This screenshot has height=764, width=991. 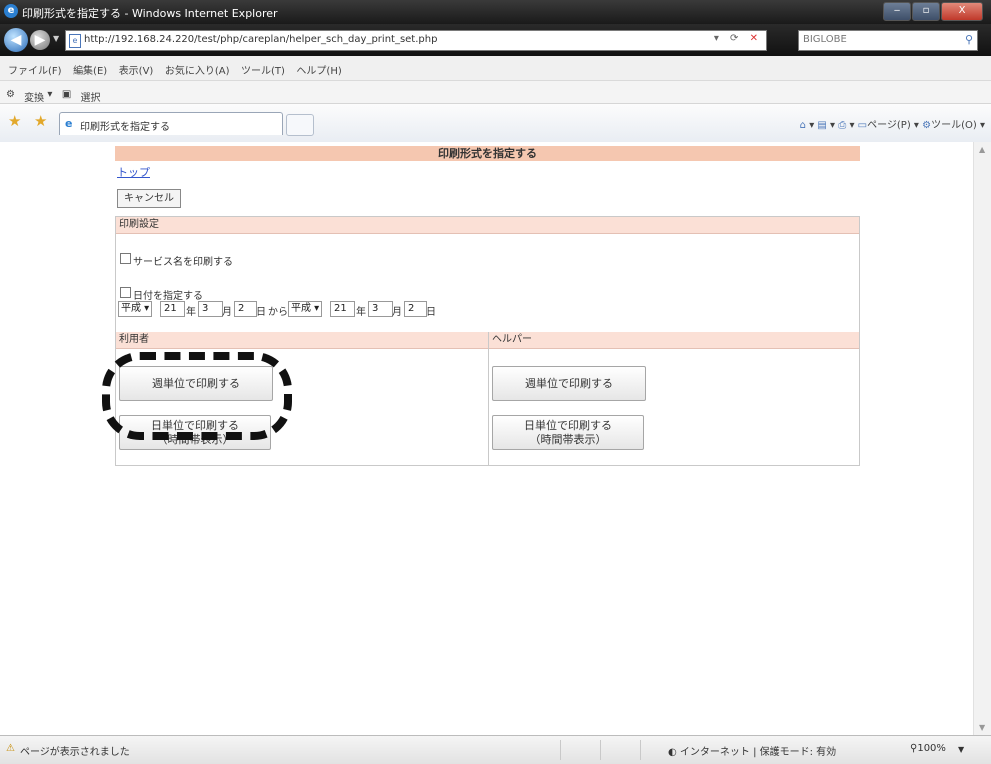 What do you see at coordinates (380, 309) in the screenshot?
I see `to-month-input: 3` at bounding box center [380, 309].